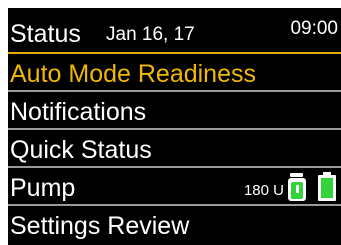  I want to click on menu-item-label: Pump, so click(43, 188).